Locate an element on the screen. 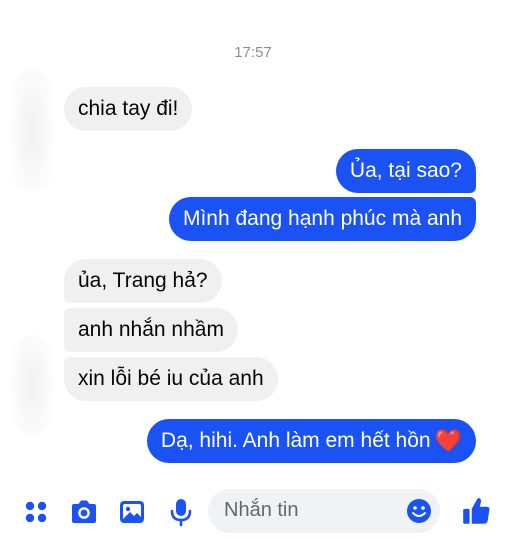  message-bubble-outgoing: Dạ, hihi. Anh làm em hết hồn ❤️ is located at coordinates (311, 441).